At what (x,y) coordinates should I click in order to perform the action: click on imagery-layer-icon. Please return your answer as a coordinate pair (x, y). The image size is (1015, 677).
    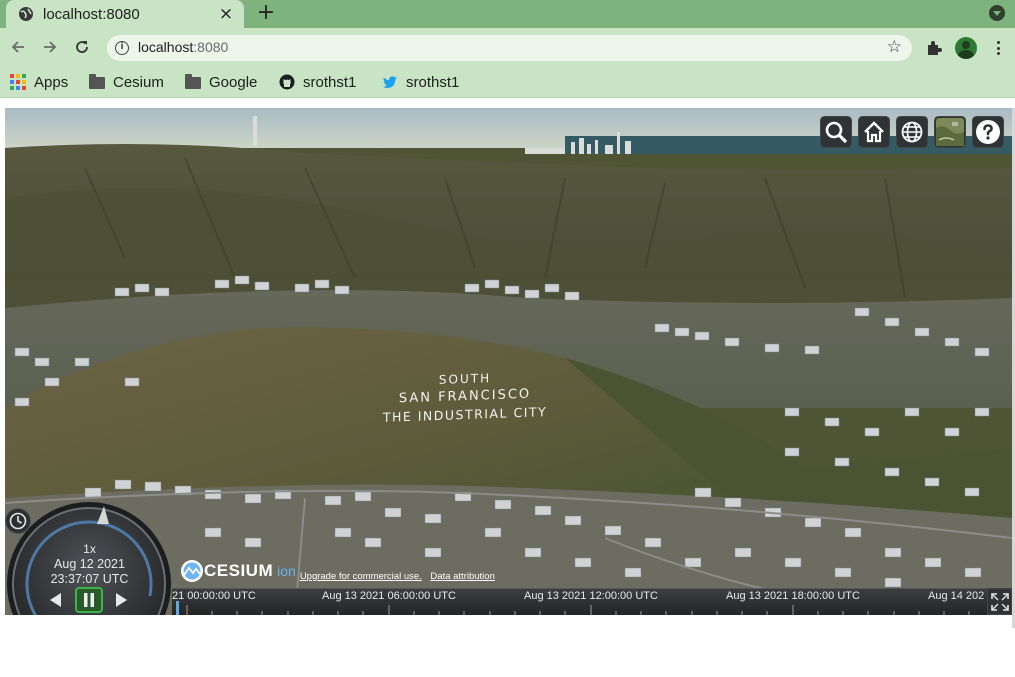
    Looking at the image, I should click on (950, 132).